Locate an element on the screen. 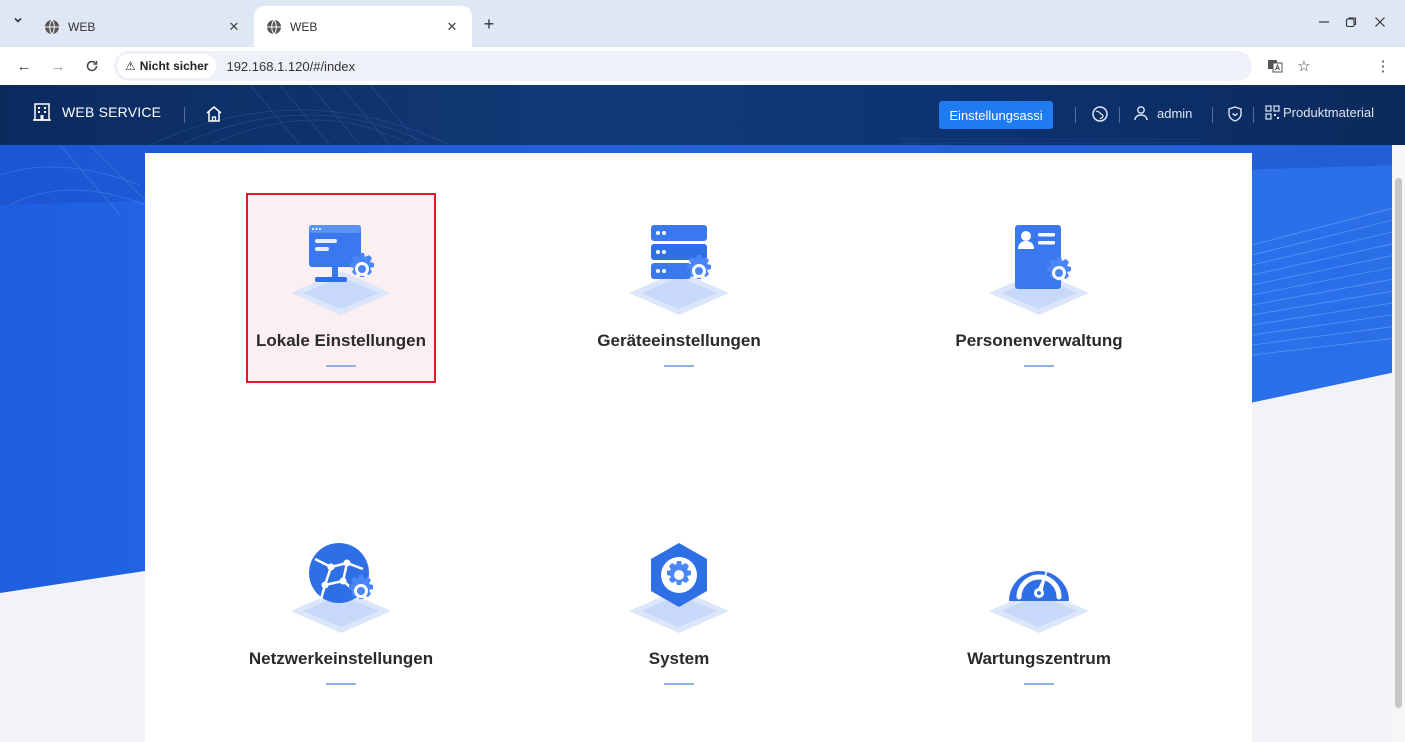 The image size is (1405, 742). user-icon is located at coordinates (1141, 113).